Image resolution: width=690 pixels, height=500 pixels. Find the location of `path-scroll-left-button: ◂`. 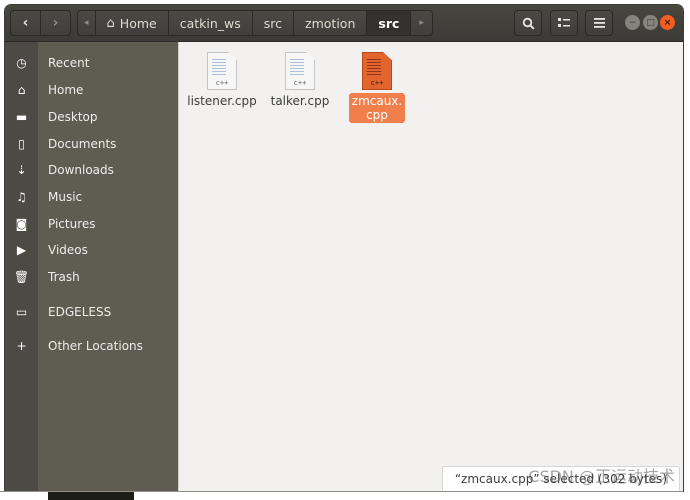

path-scroll-left-button: ◂ is located at coordinates (86, 23).